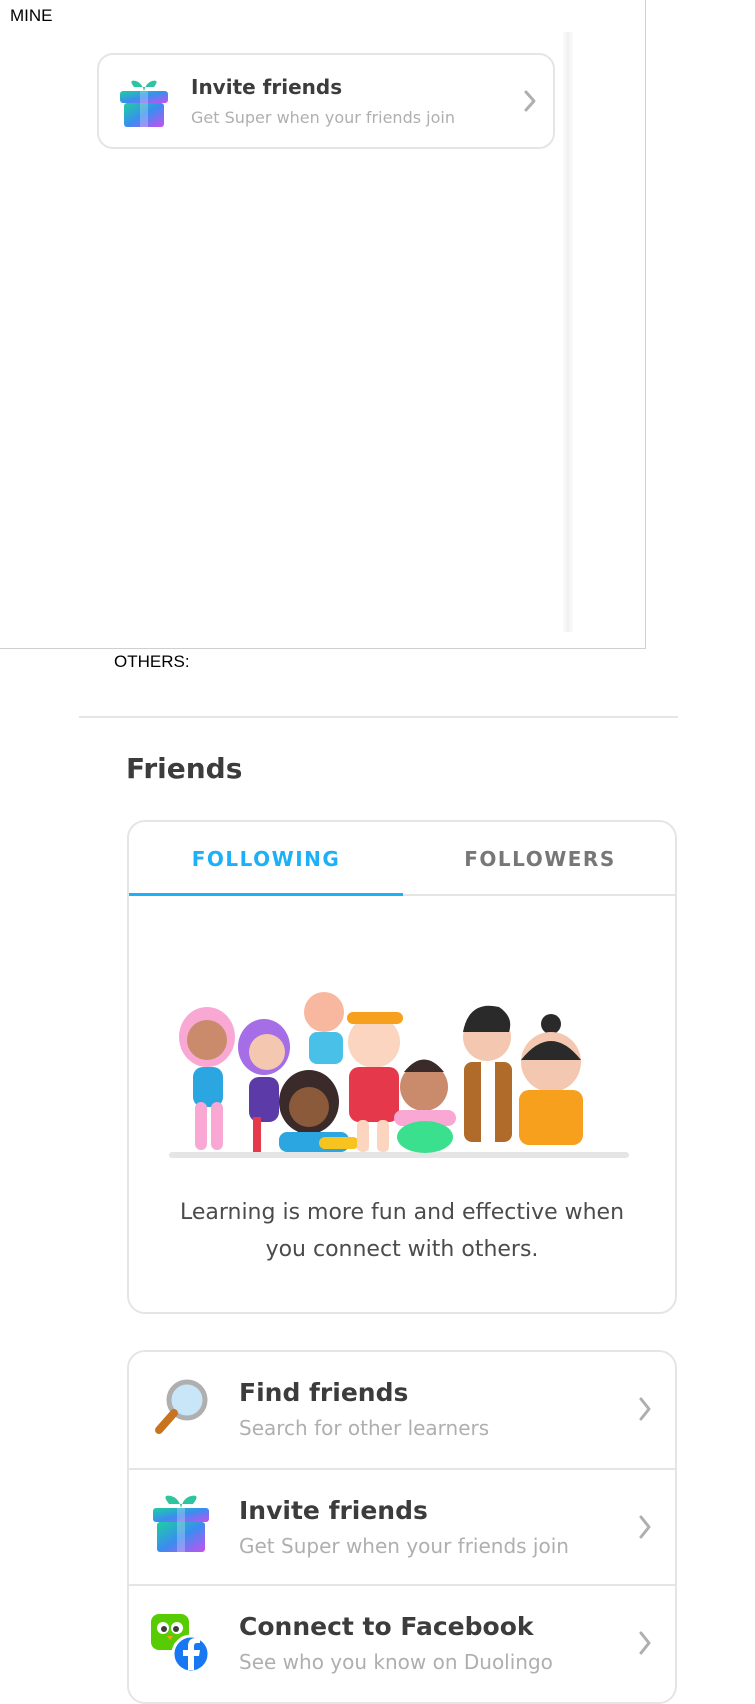 Image resolution: width=755 pixels, height=1704 pixels. I want to click on magnifier-icon, so click(181, 1406).